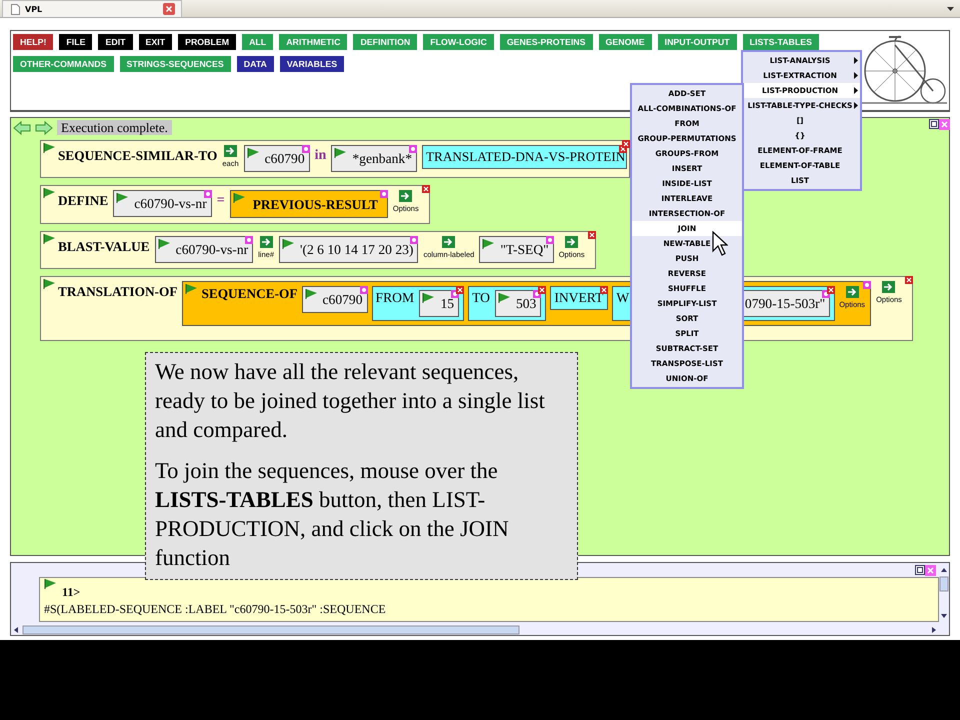  What do you see at coordinates (104, 247) in the screenshot?
I see `block-label: BLAST-VALUE` at bounding box center [104, 247].